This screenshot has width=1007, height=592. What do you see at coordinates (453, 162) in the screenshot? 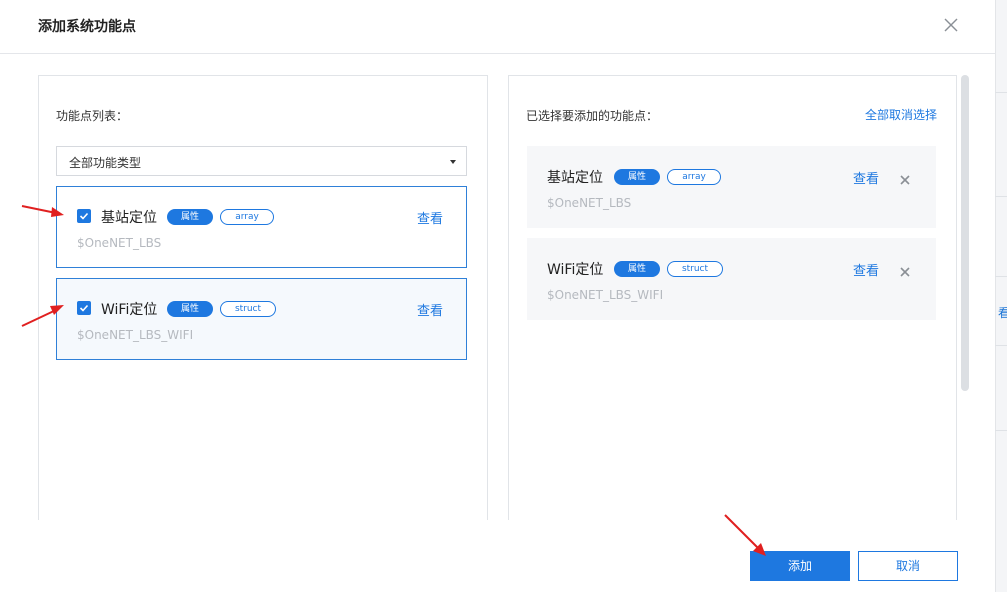
I see `caret-down-icon` at bounding box center [453, 162].